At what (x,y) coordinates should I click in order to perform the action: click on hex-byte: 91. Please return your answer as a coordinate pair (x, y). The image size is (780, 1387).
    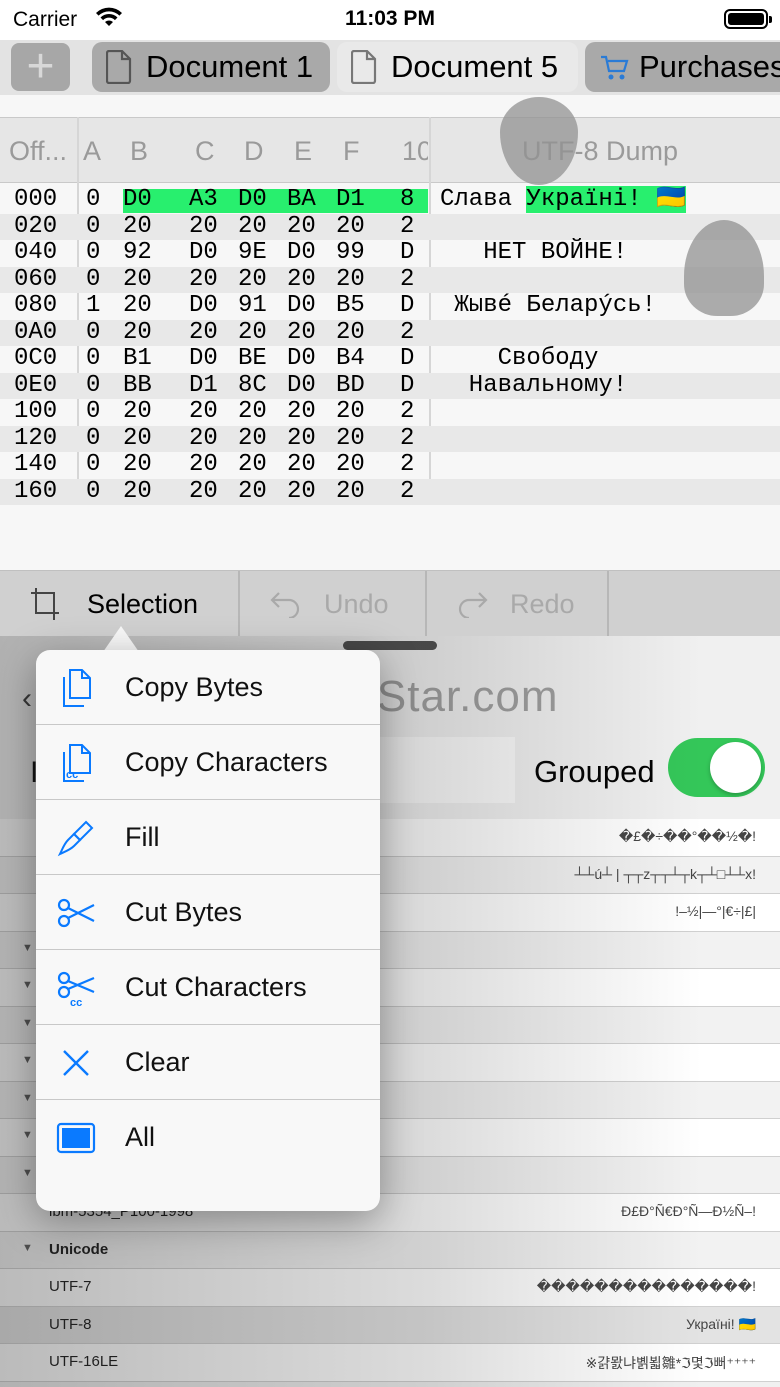
    Looking at the image, I should click on (252, 306).